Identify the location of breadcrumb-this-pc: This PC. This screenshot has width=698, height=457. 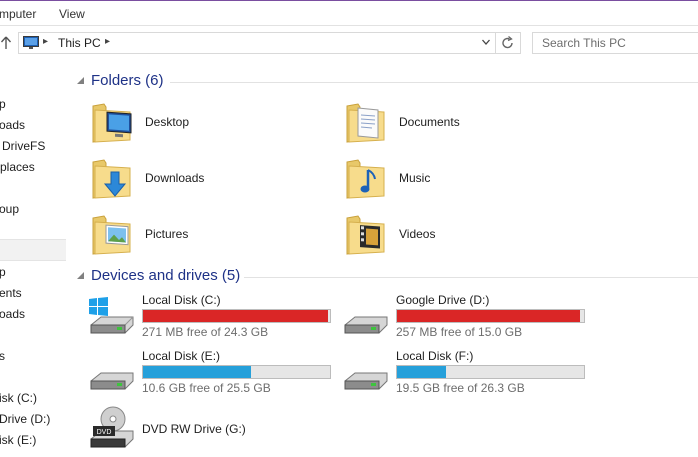
(79, 43).